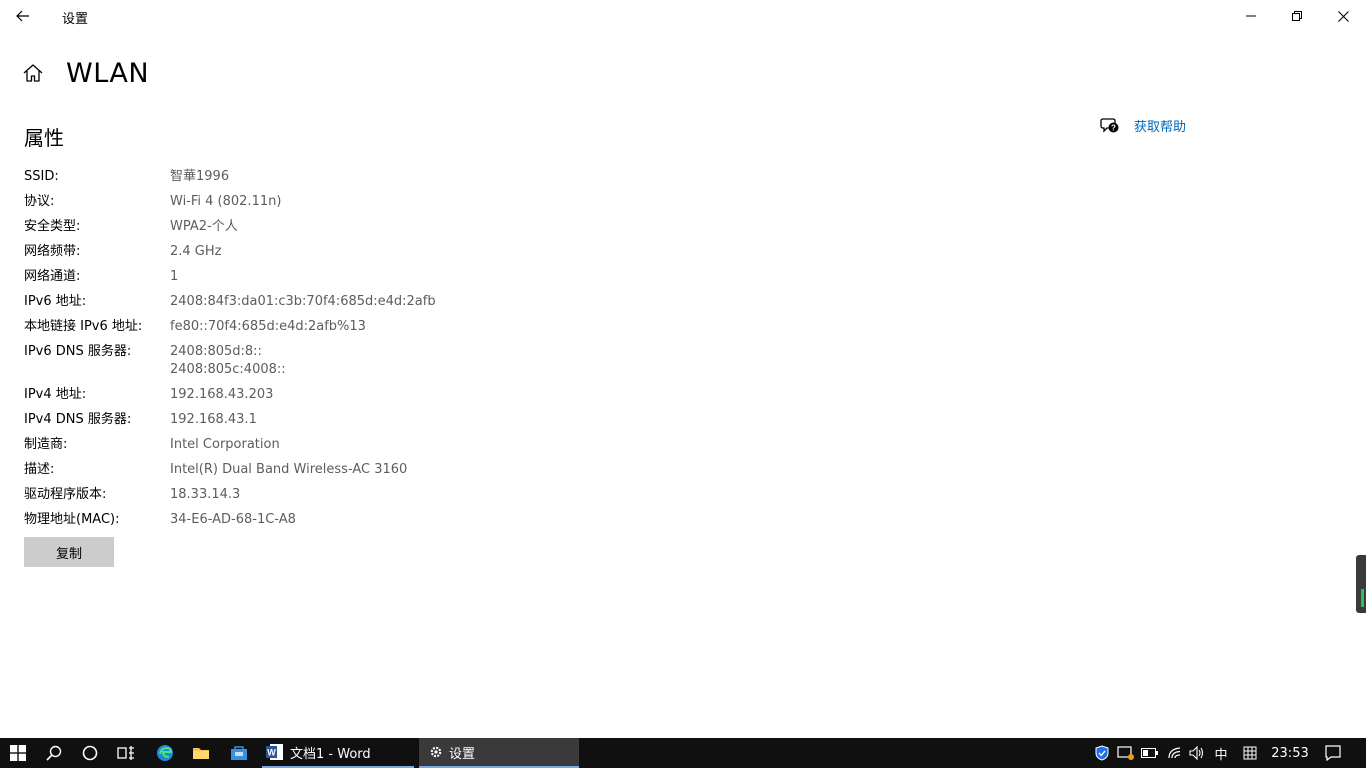 This screenshot has width=1366, height=768. Describe the element at coordinates (683, 16) in the screenshot. I see `title-bar: 设置` at that location.